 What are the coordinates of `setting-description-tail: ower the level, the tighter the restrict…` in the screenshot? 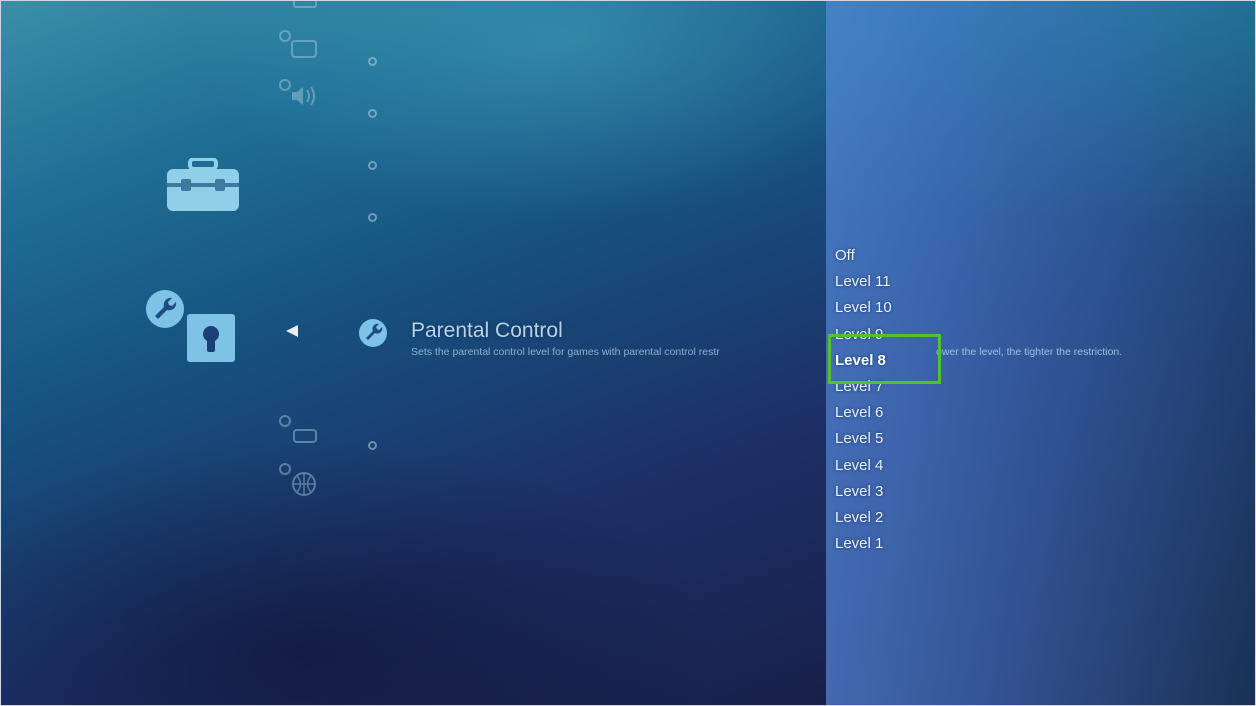 It's located at (1029, 352).